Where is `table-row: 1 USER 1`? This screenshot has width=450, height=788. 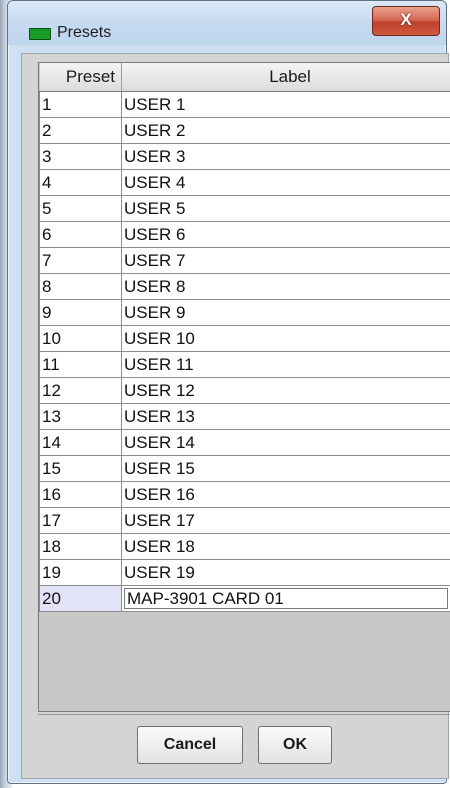 table-row: 1 USER 1 is located at coordinates (244, 104).